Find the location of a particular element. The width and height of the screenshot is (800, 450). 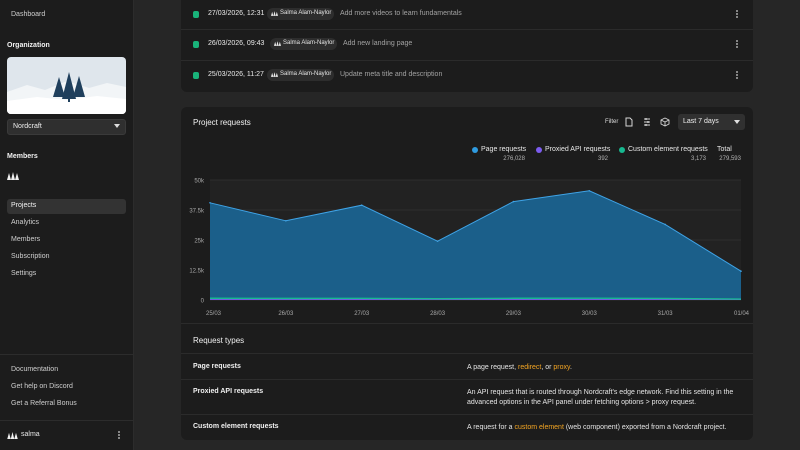

y-tick-label: 50k is located at coordinates (199, 182).